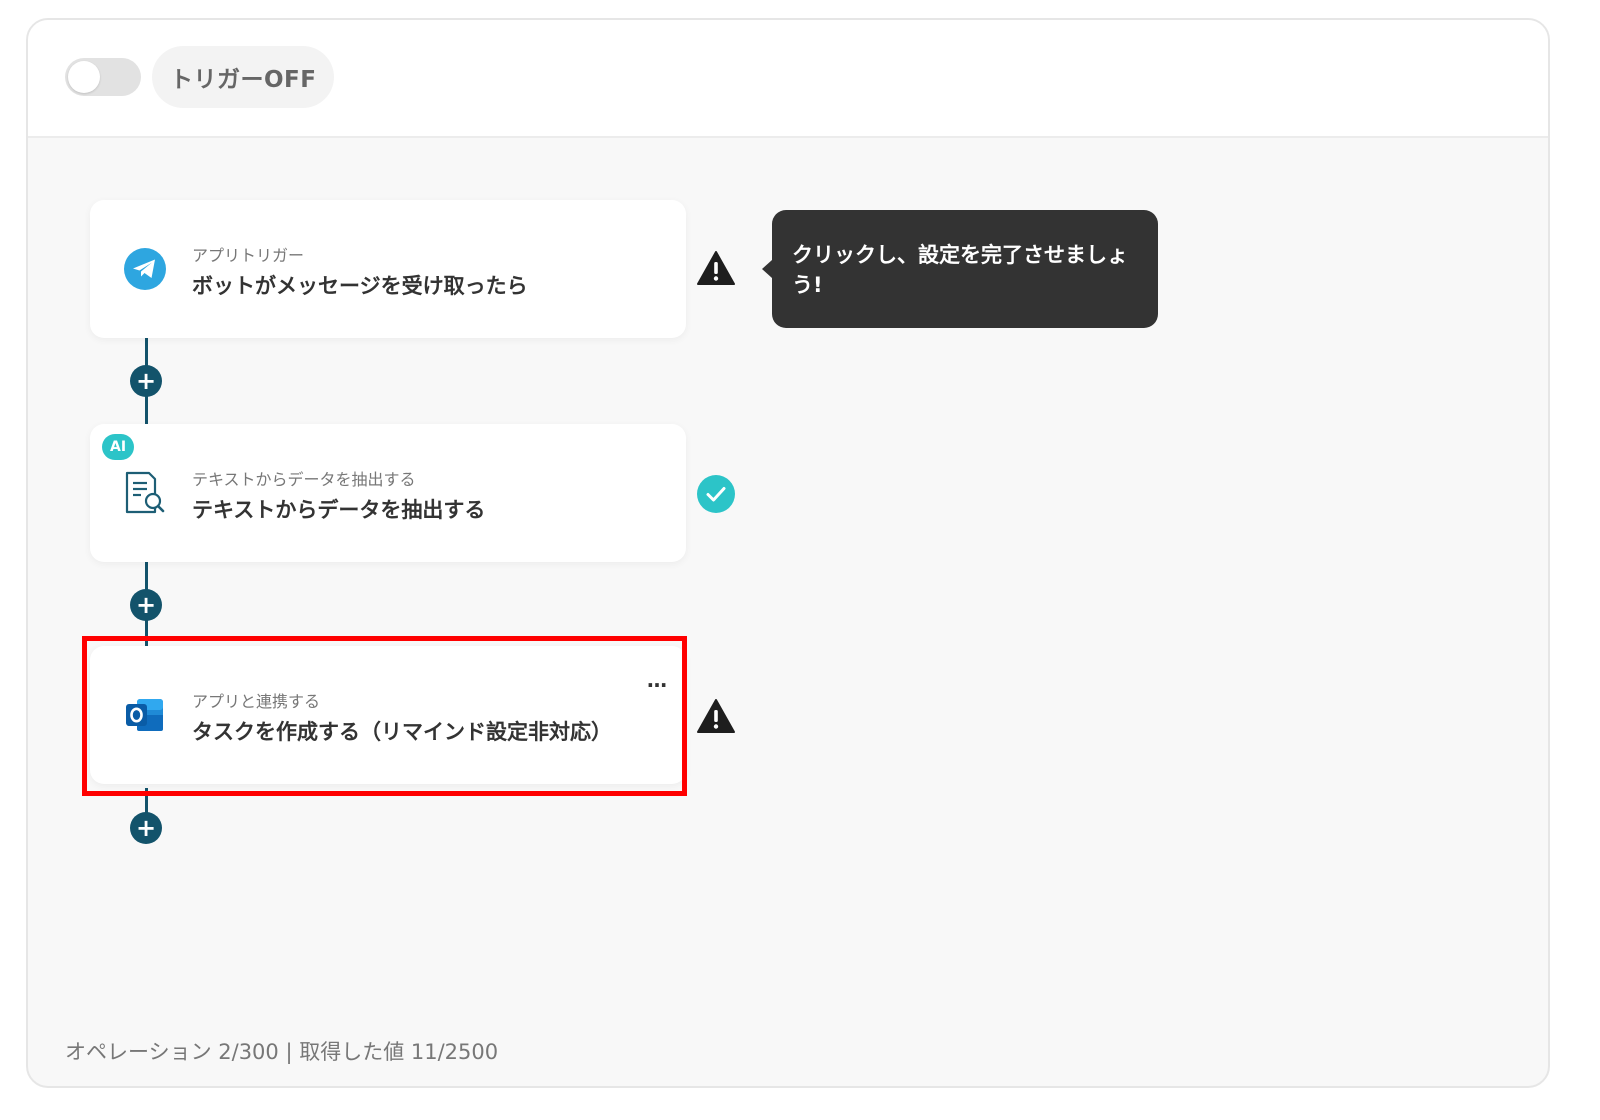  I want to click on step-subtitle: テキストからデータを抽出する, so click(304, 479).